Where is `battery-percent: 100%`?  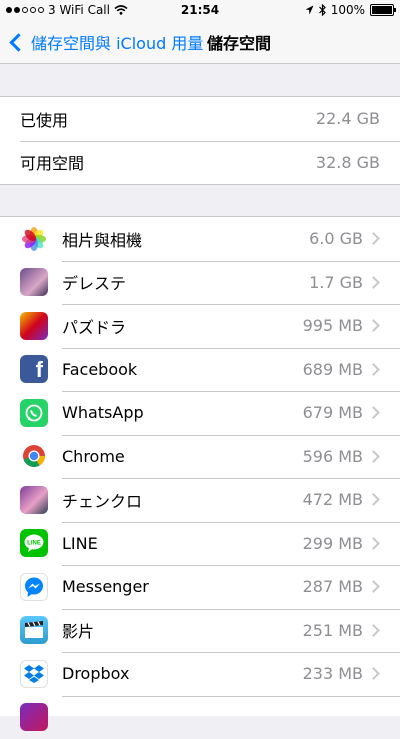 battery-percent: 100% is located at coordinates (348, 10).